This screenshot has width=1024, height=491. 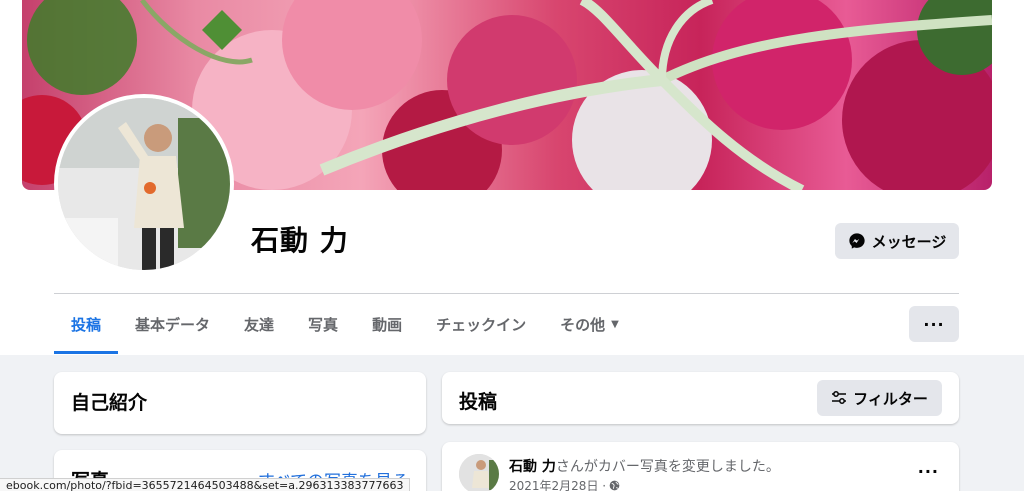 I want to click on tab-videos: 動画, so click(x=387, y=324).